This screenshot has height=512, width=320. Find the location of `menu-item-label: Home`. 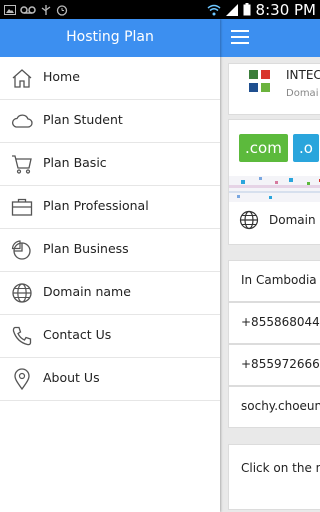

menu-item-label: Home is located at coordinates (61, 76).